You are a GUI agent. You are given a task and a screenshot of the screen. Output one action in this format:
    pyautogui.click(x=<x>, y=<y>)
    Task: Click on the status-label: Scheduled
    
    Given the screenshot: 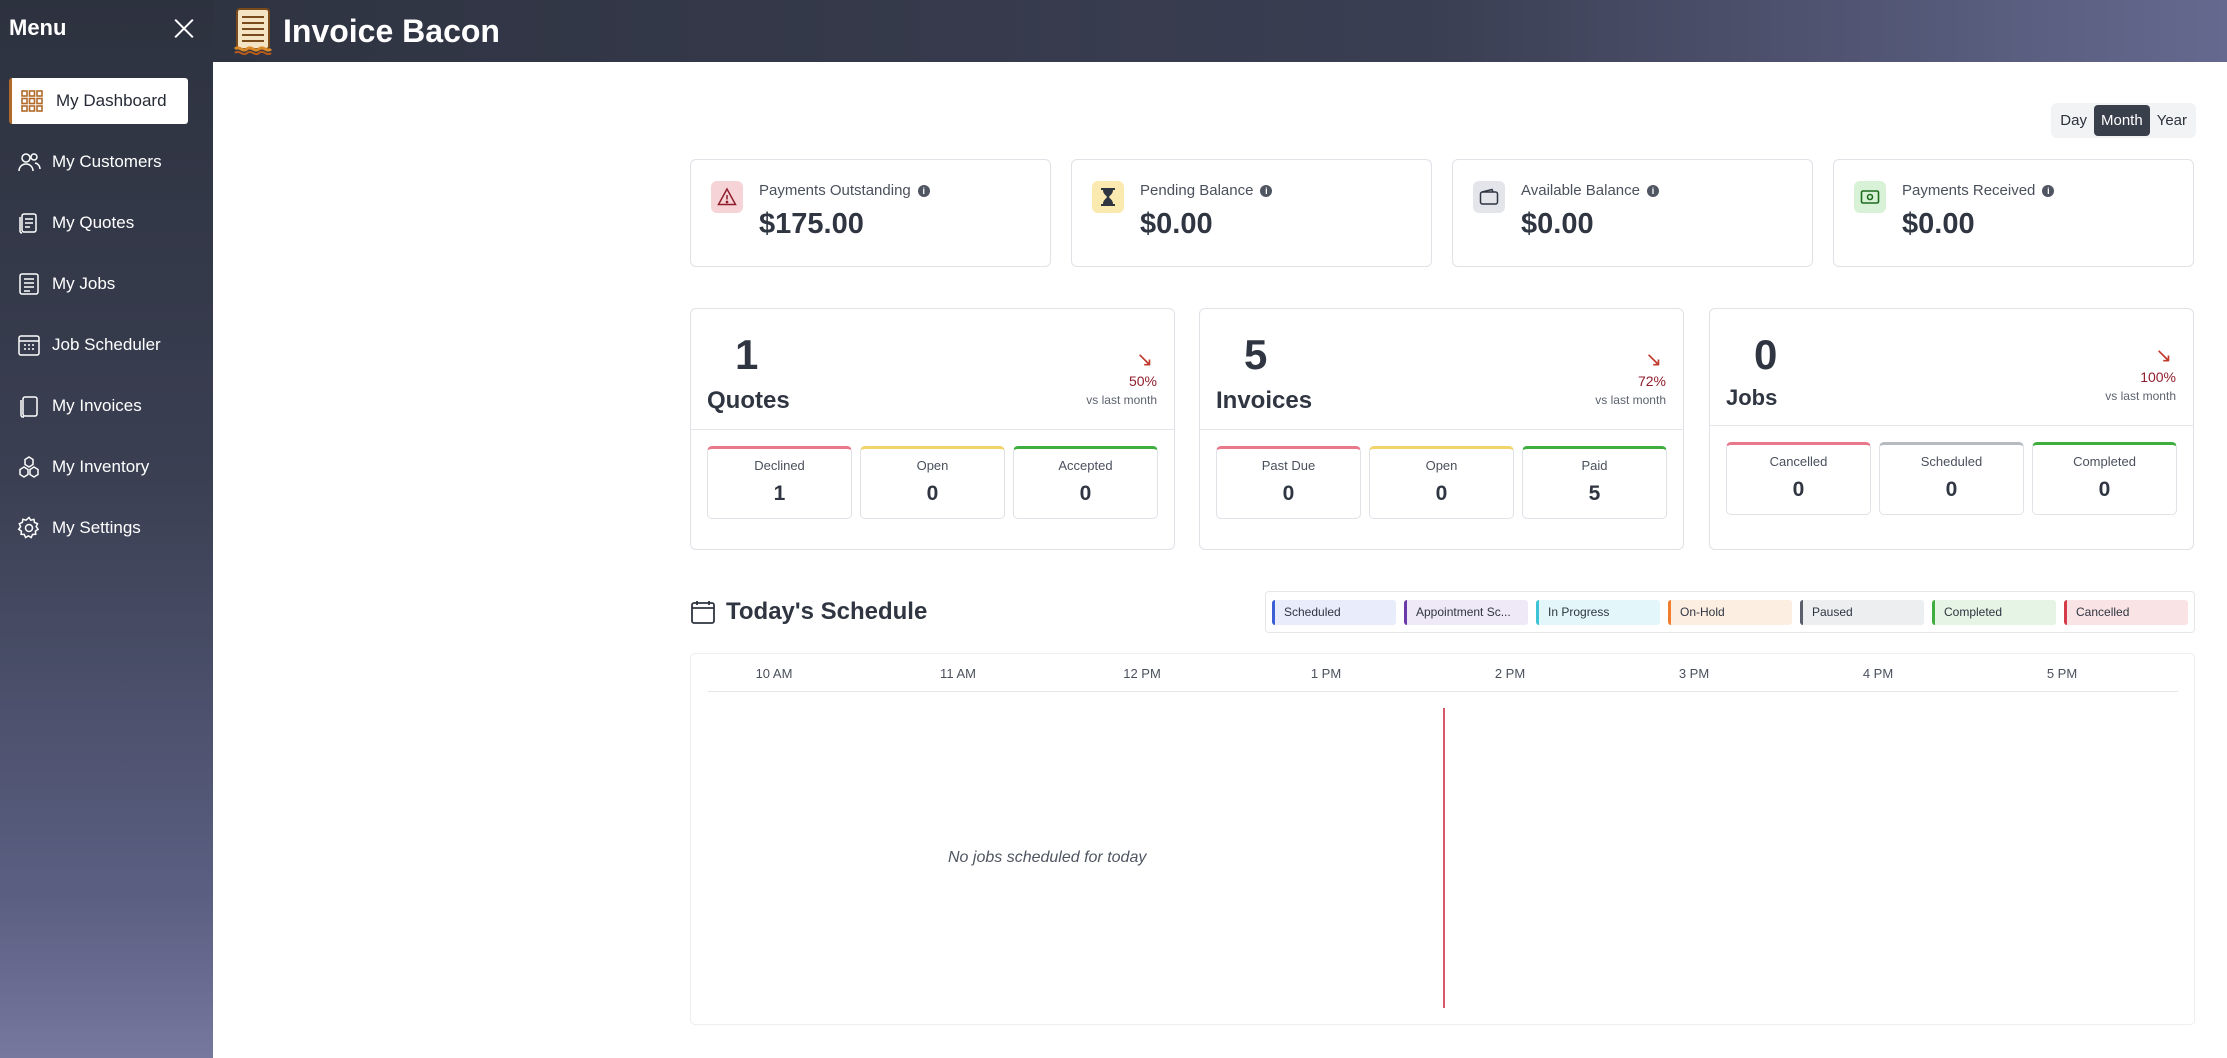 What is the action you would take?
    pyautogui.click(x=1951, y=461)
    